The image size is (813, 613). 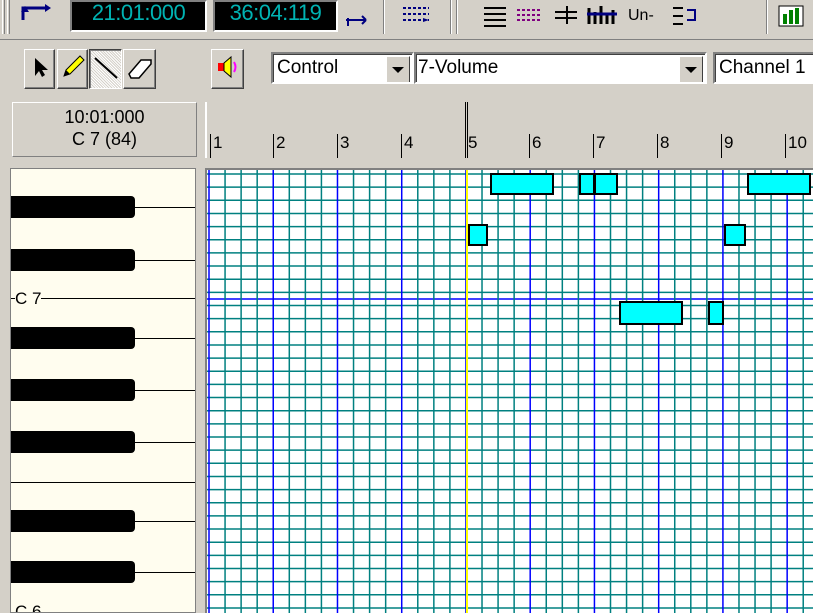 What do you see at coordinates (458, 67) in the screenshot?
I see `controller-select-value: 7-Volume` at bounding box center [458, 67].